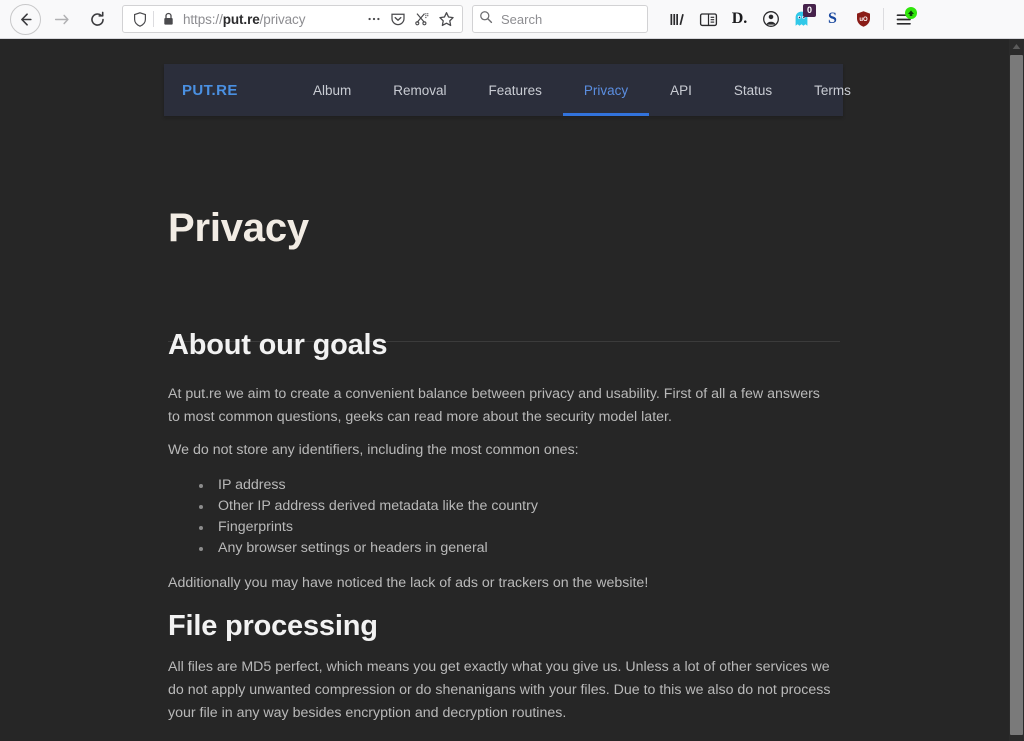 The height and width of the screenshot is (741, 1024). I want to click on url-bar-divider, so click(153, 19).